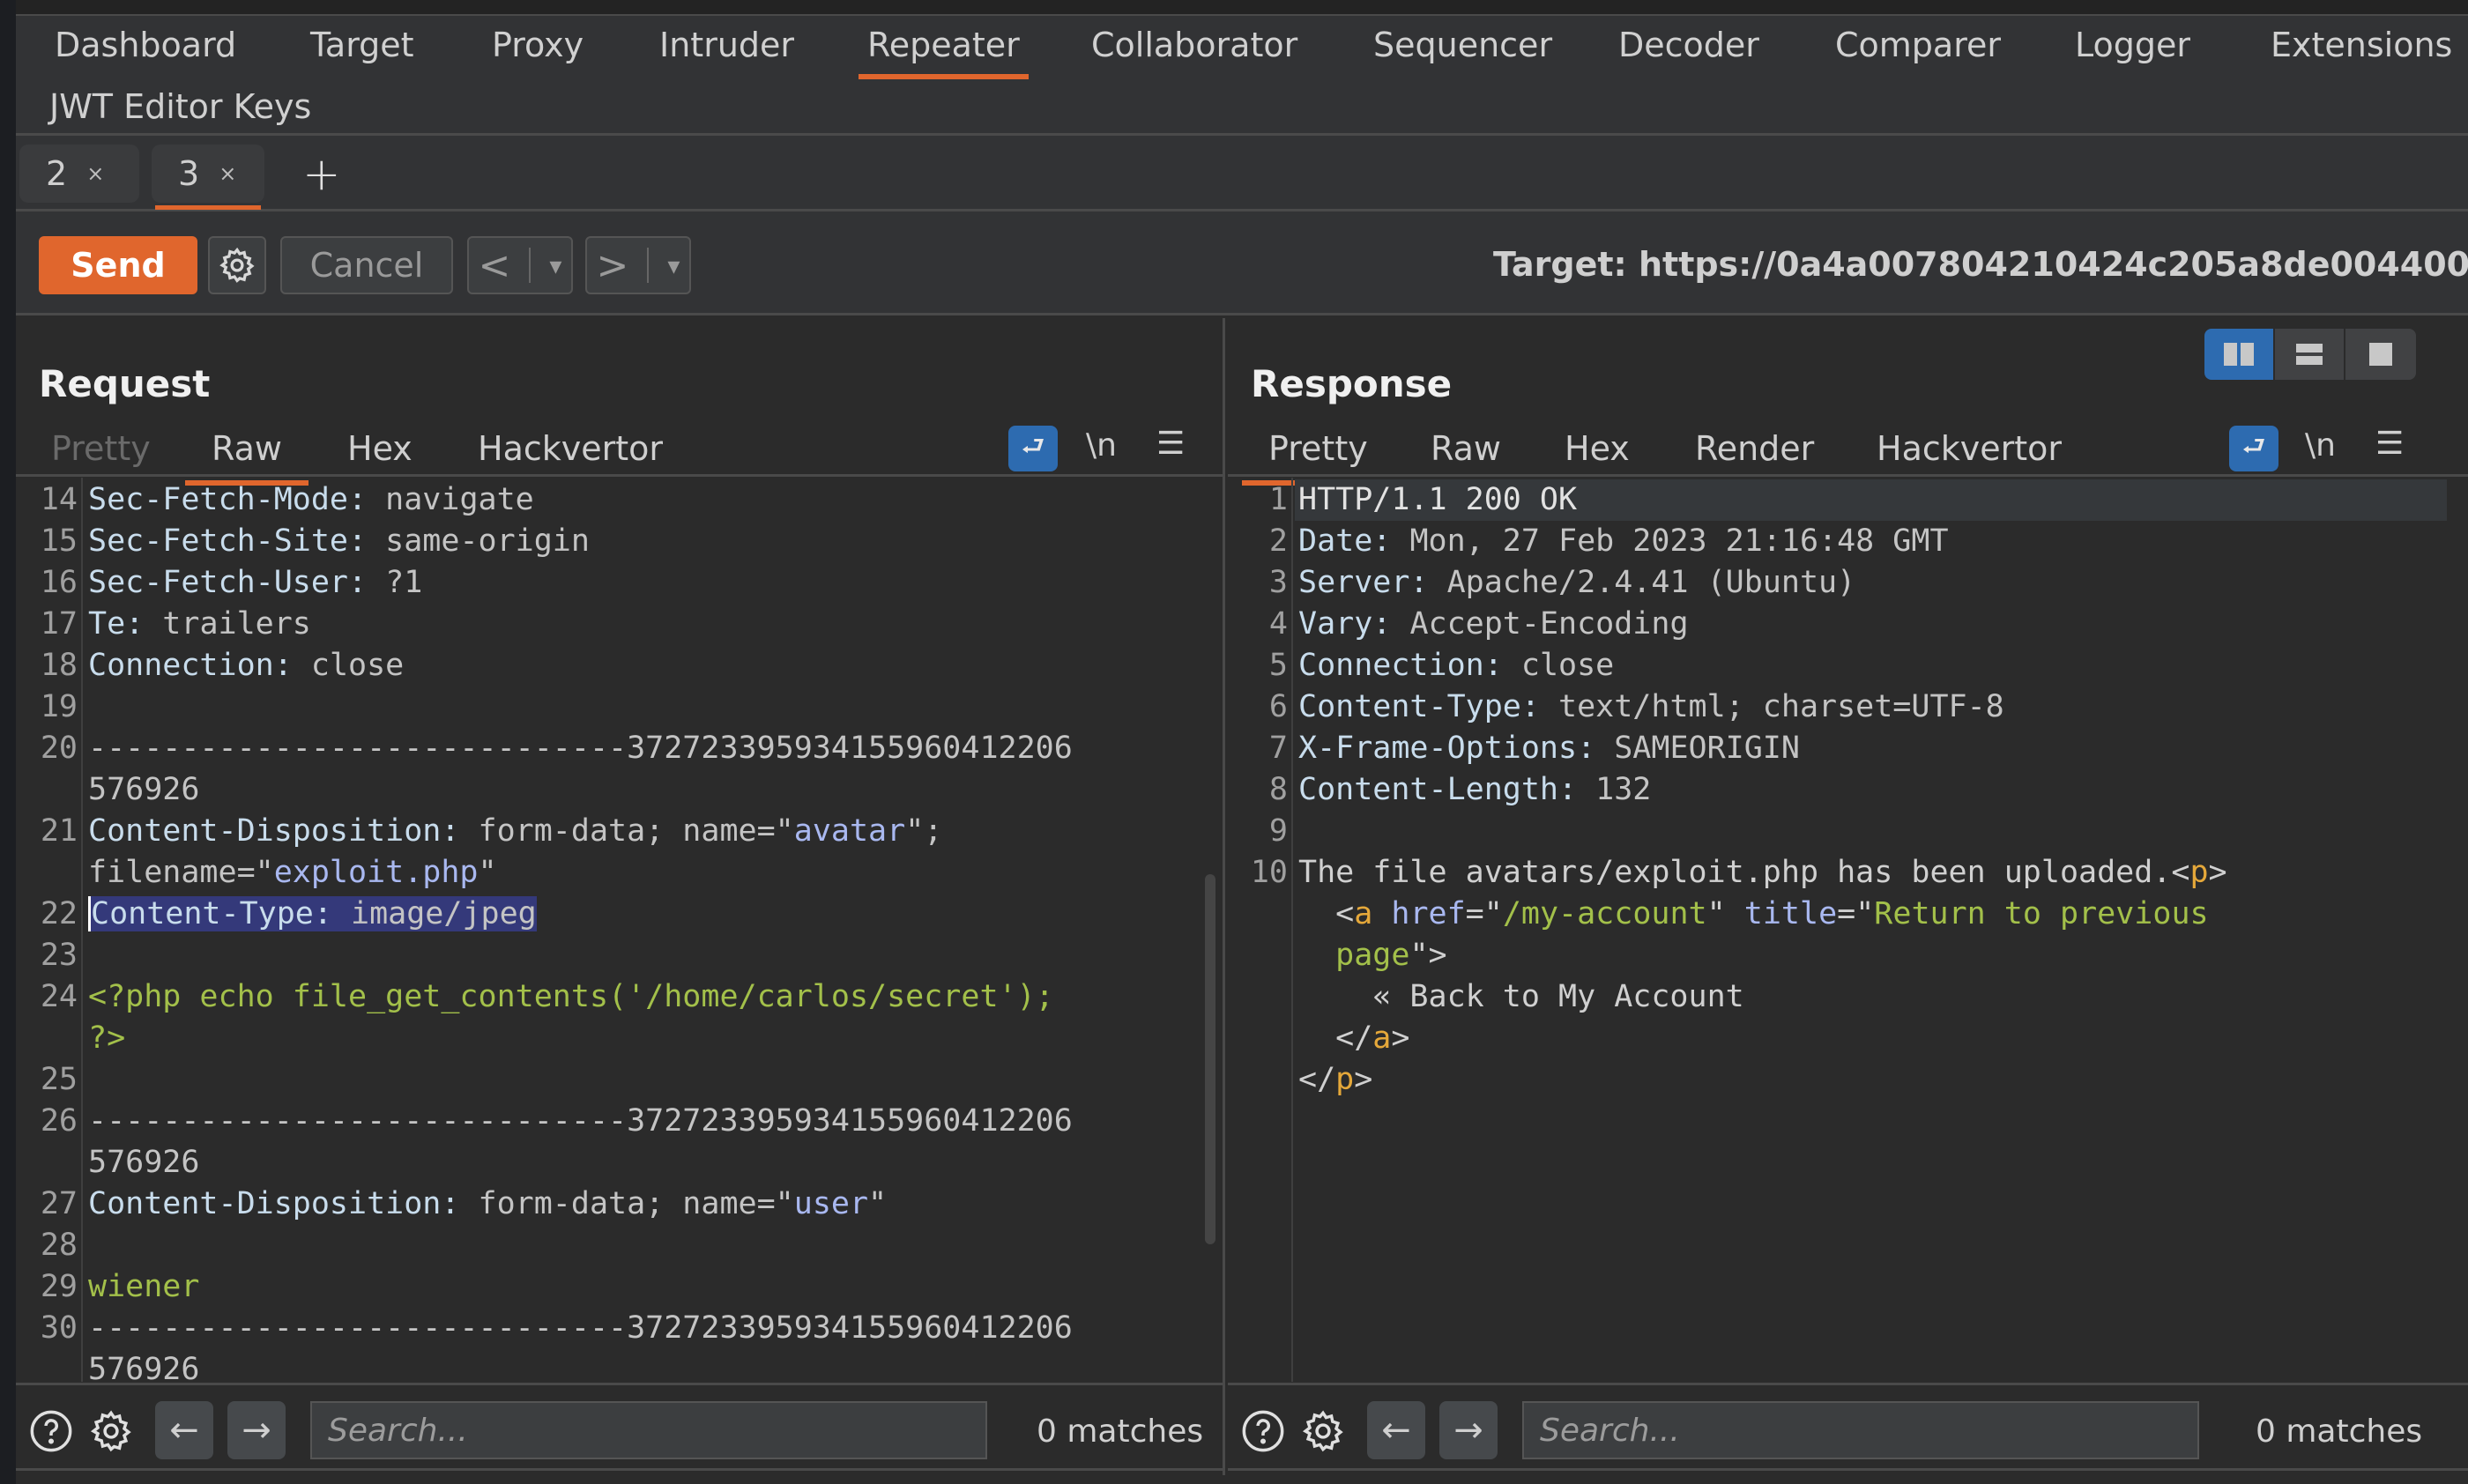 The height and width of the screenshot is (1484, 2468). I want to click on token: Sec-Fetch-User:, so click(237, 582).